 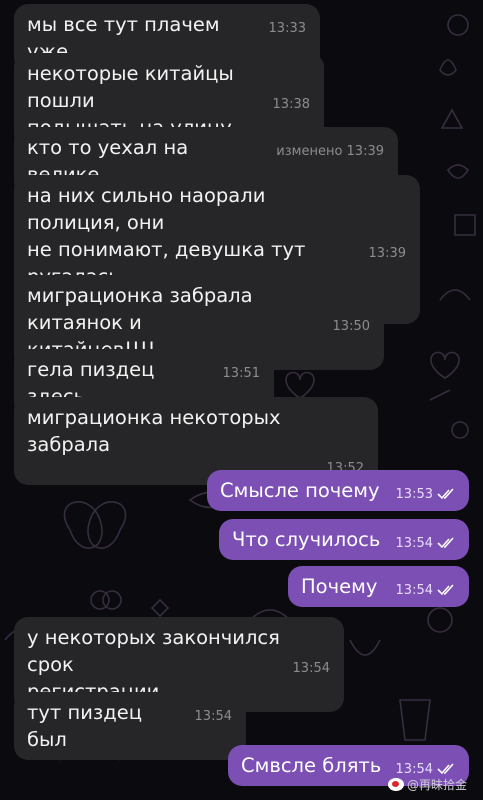 What do you see at coordinates (339, 586) in the screenshot?
I see `message-text: Почему` at bounding box center [339, 586].